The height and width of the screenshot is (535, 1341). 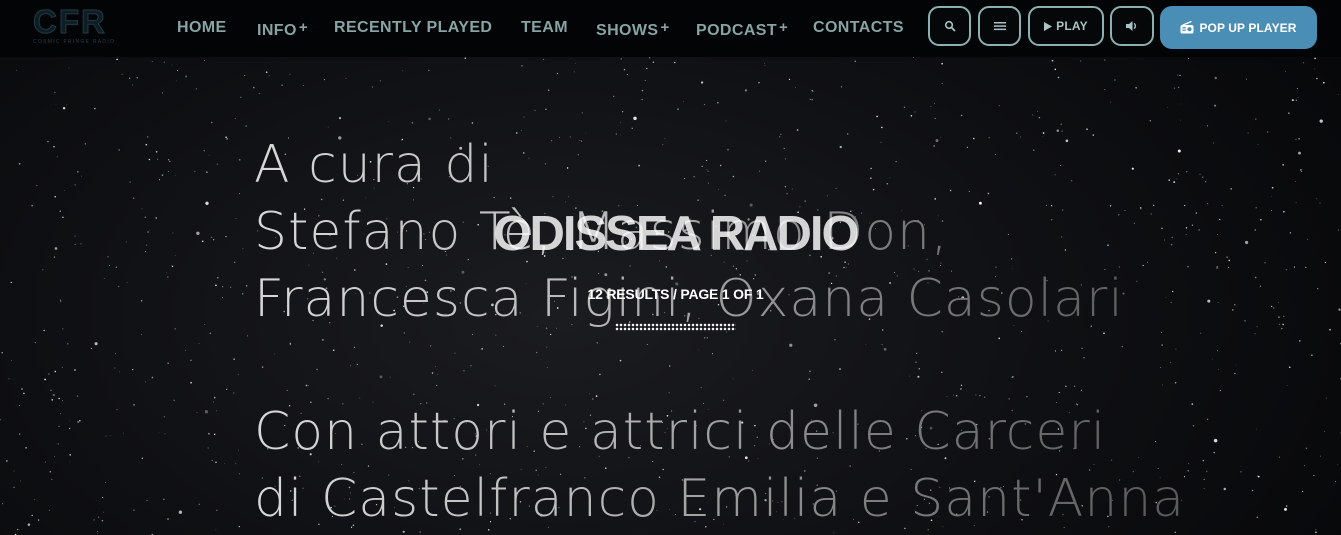 What do you see at coordinates (74, 42) in the screenshot?
I see `logo-subtitle: COSMIC FRINGE RADIO` at bounding box center [74, 42].